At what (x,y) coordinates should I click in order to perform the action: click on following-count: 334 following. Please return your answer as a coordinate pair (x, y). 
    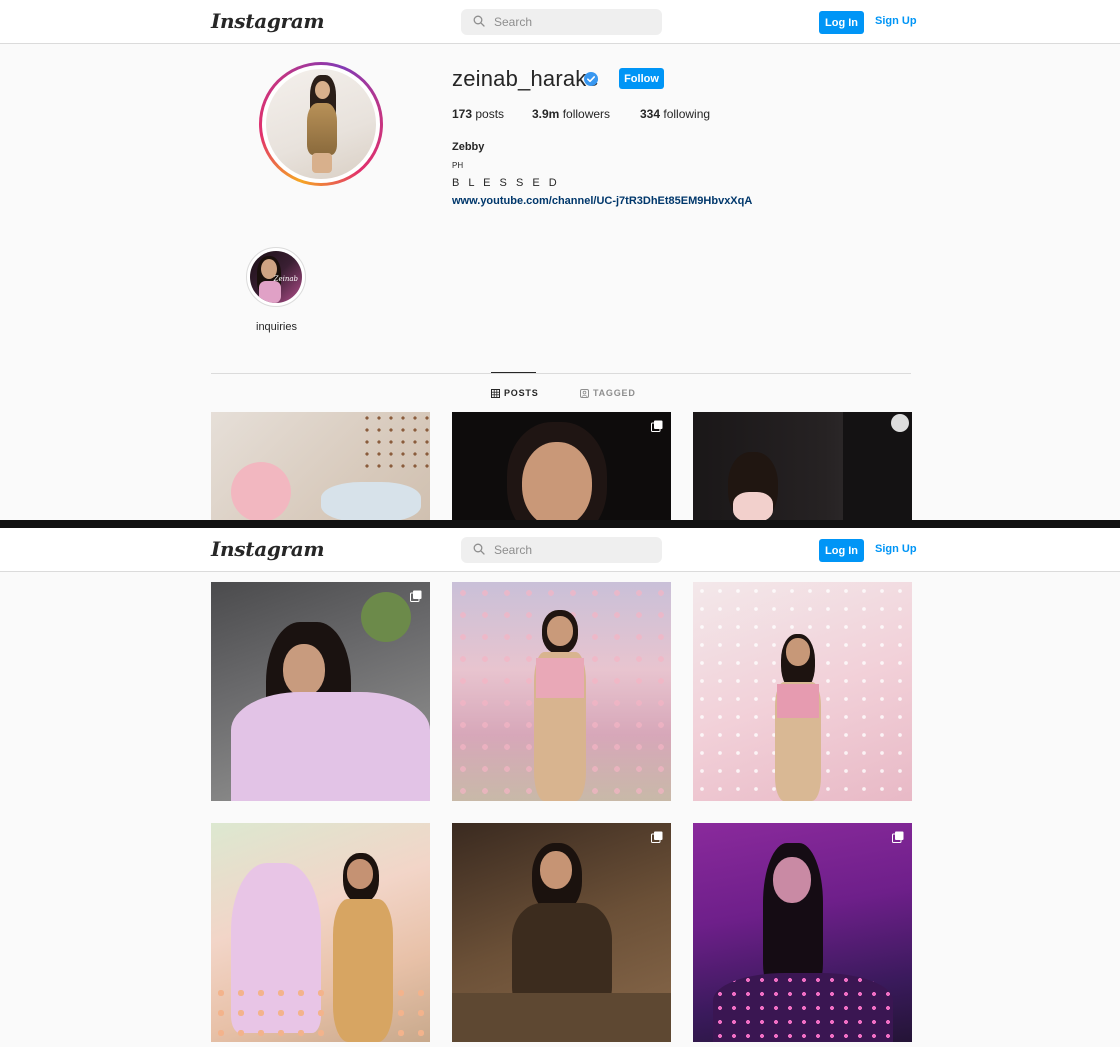
    Looking at the image, I should click on (675, 114).